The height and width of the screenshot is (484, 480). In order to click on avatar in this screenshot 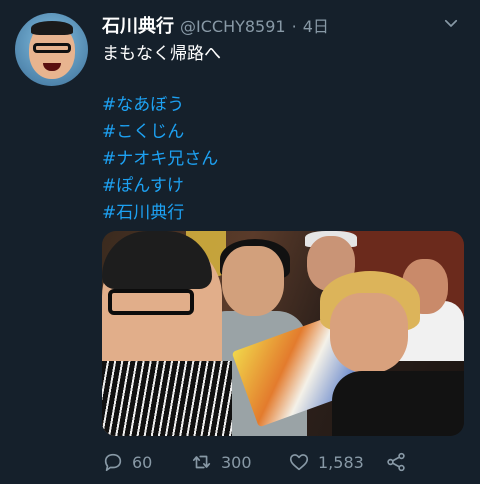, I will do `click(51, 49)`.